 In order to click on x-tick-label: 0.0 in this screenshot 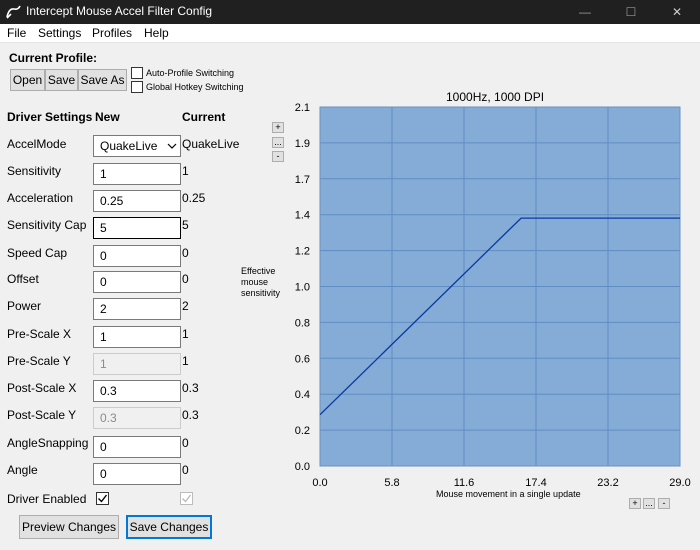, I will do `click(319, 483)`.